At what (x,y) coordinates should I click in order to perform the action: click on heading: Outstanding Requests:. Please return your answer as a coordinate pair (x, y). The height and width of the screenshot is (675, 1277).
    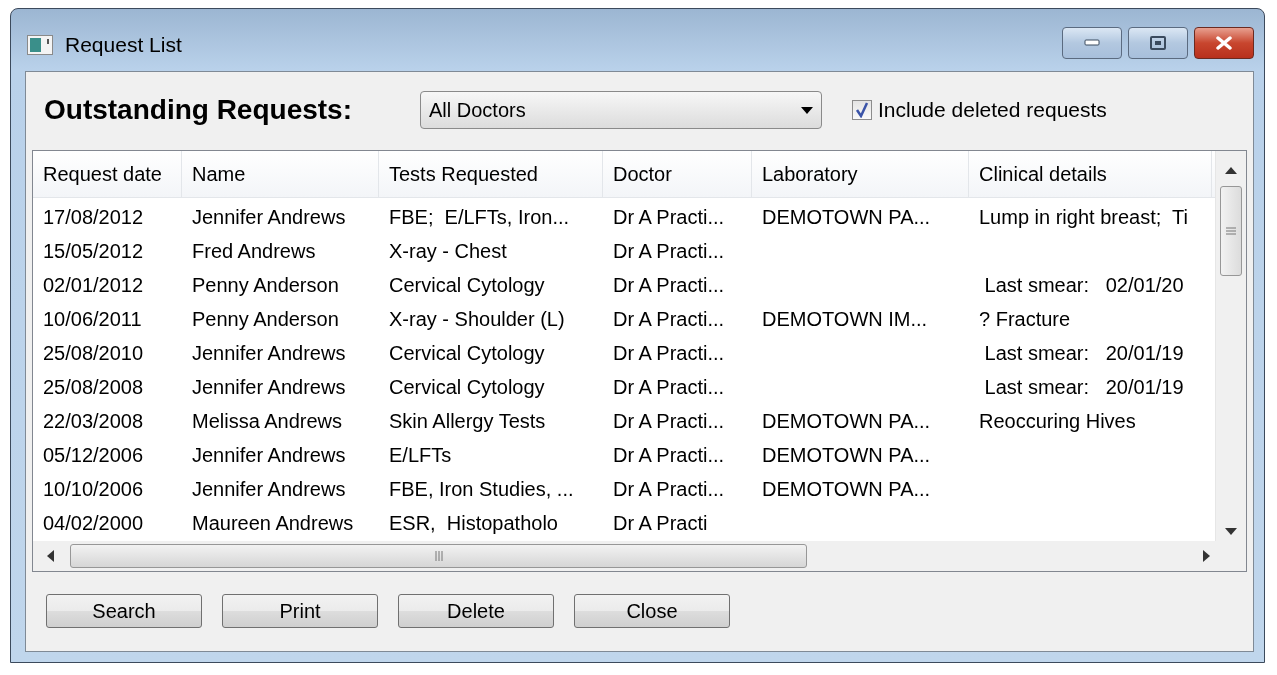
    Looking at the image, I should click on (198, 110).